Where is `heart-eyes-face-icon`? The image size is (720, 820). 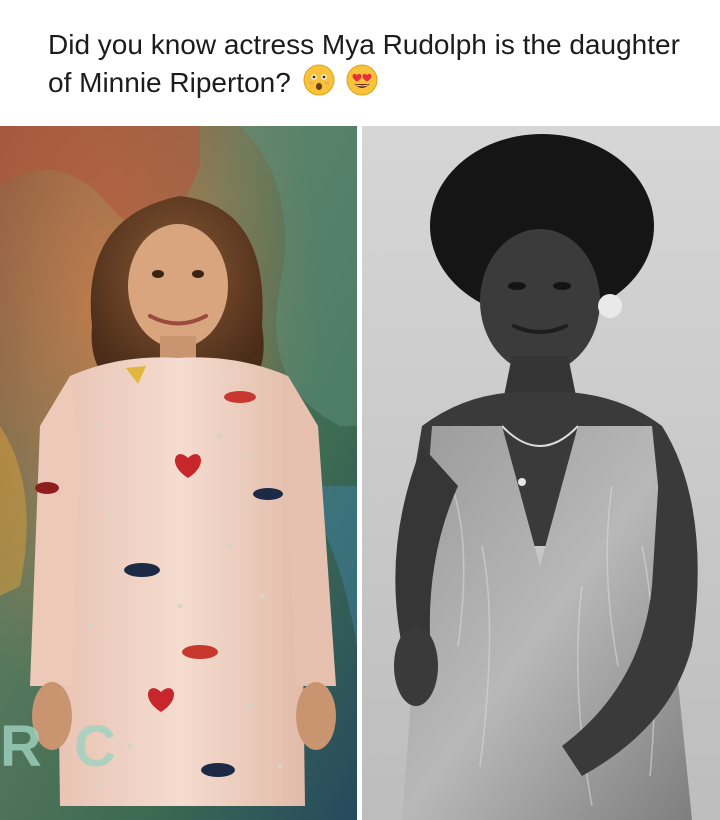
heart-eyes-face-icon is located at coordinates (362, 85).